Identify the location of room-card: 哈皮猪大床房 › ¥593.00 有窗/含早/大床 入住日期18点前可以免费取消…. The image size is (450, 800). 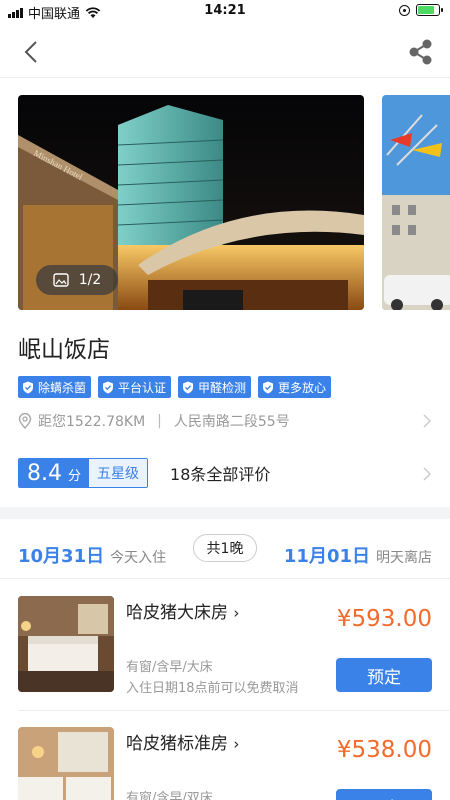
(225, 646).